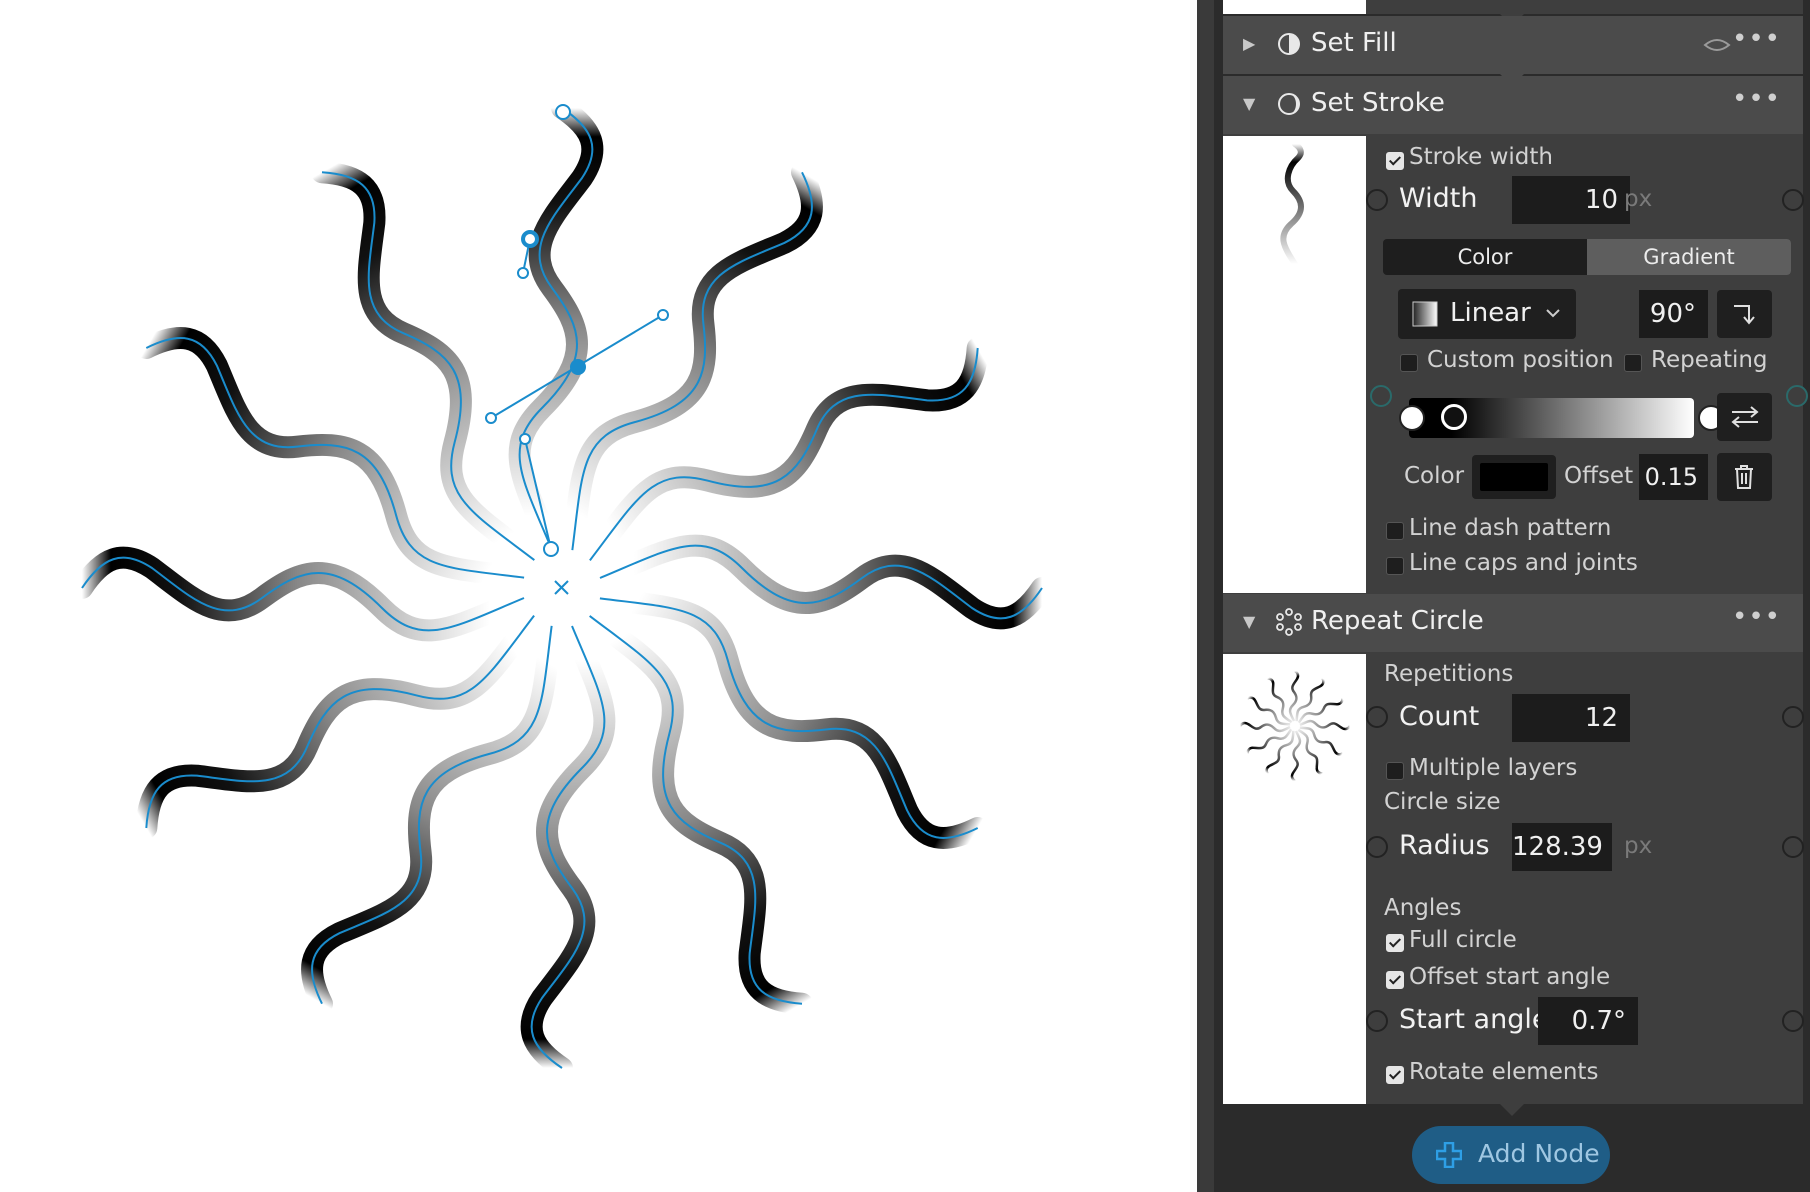 The height and width of the screenshot is (1192, 1810). I want to click on node-header-set-fill: ▶ Set Fill •••, so click(1513, 45).